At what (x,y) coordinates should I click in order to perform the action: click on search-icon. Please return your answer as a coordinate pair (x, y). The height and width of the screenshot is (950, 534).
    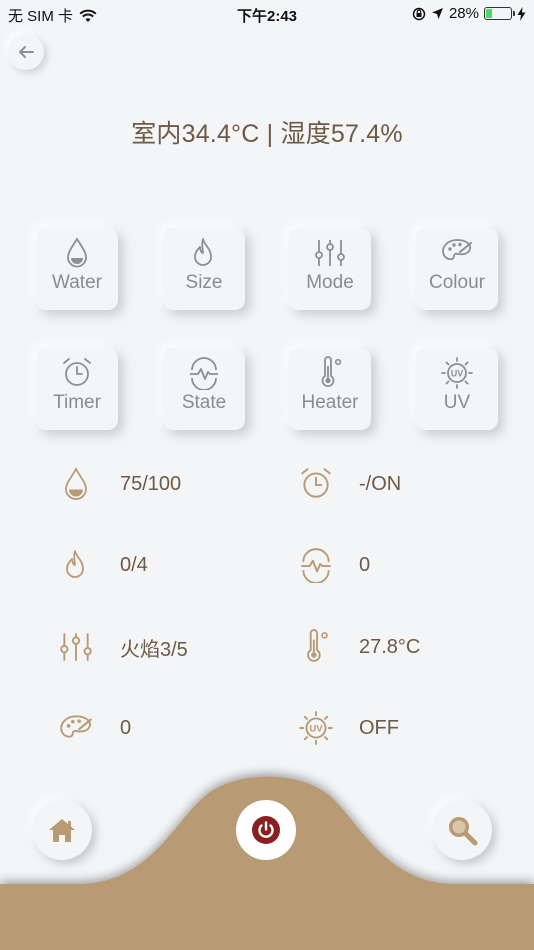
    Looking at the image, I should click on (463, 831).